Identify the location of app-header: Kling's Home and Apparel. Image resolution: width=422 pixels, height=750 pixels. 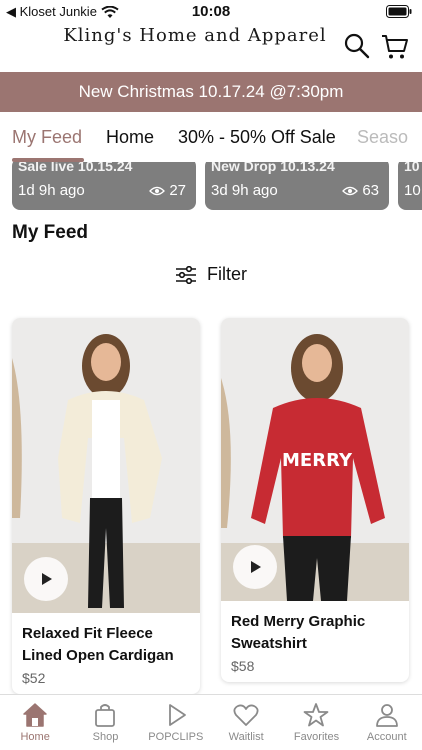
(211, 48).